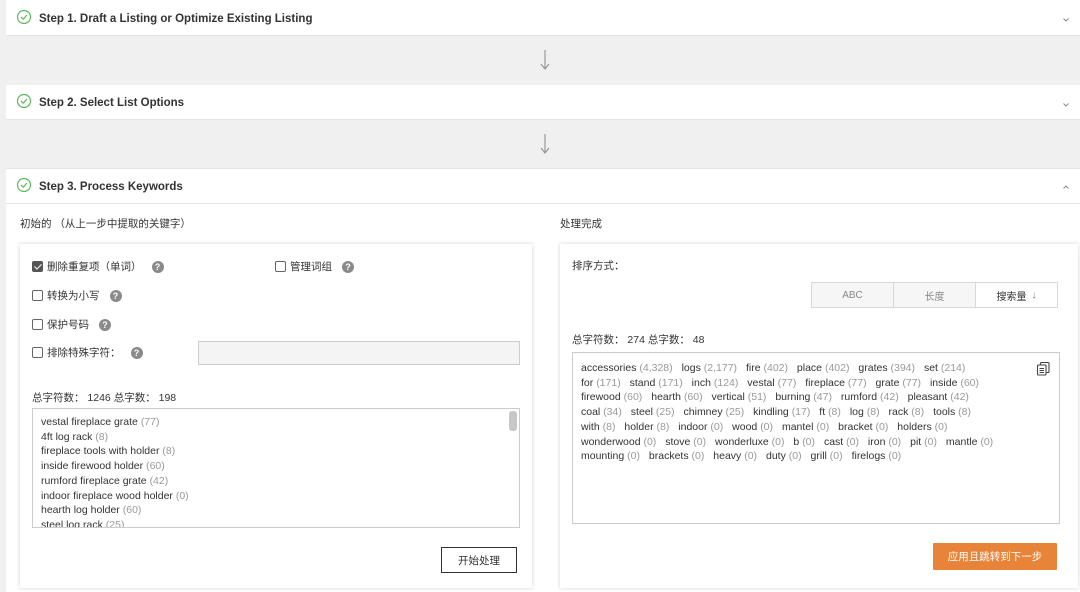 The image size is (1080, 592). What do you see at coordinates (665, 412) in the screenshot?
I see `word-count: (25)` at bounding box center [665, 412].